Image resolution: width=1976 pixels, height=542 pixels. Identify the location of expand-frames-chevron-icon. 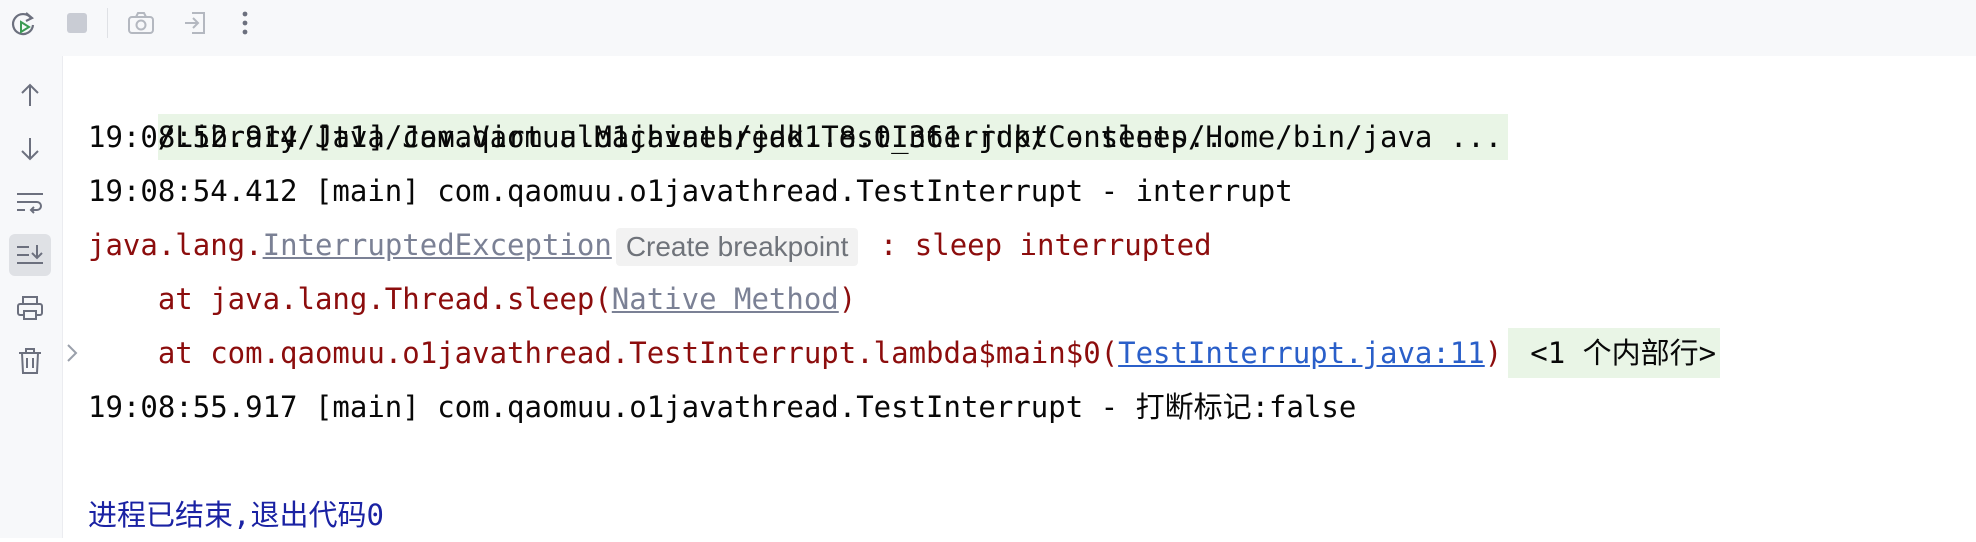
(73, 353).